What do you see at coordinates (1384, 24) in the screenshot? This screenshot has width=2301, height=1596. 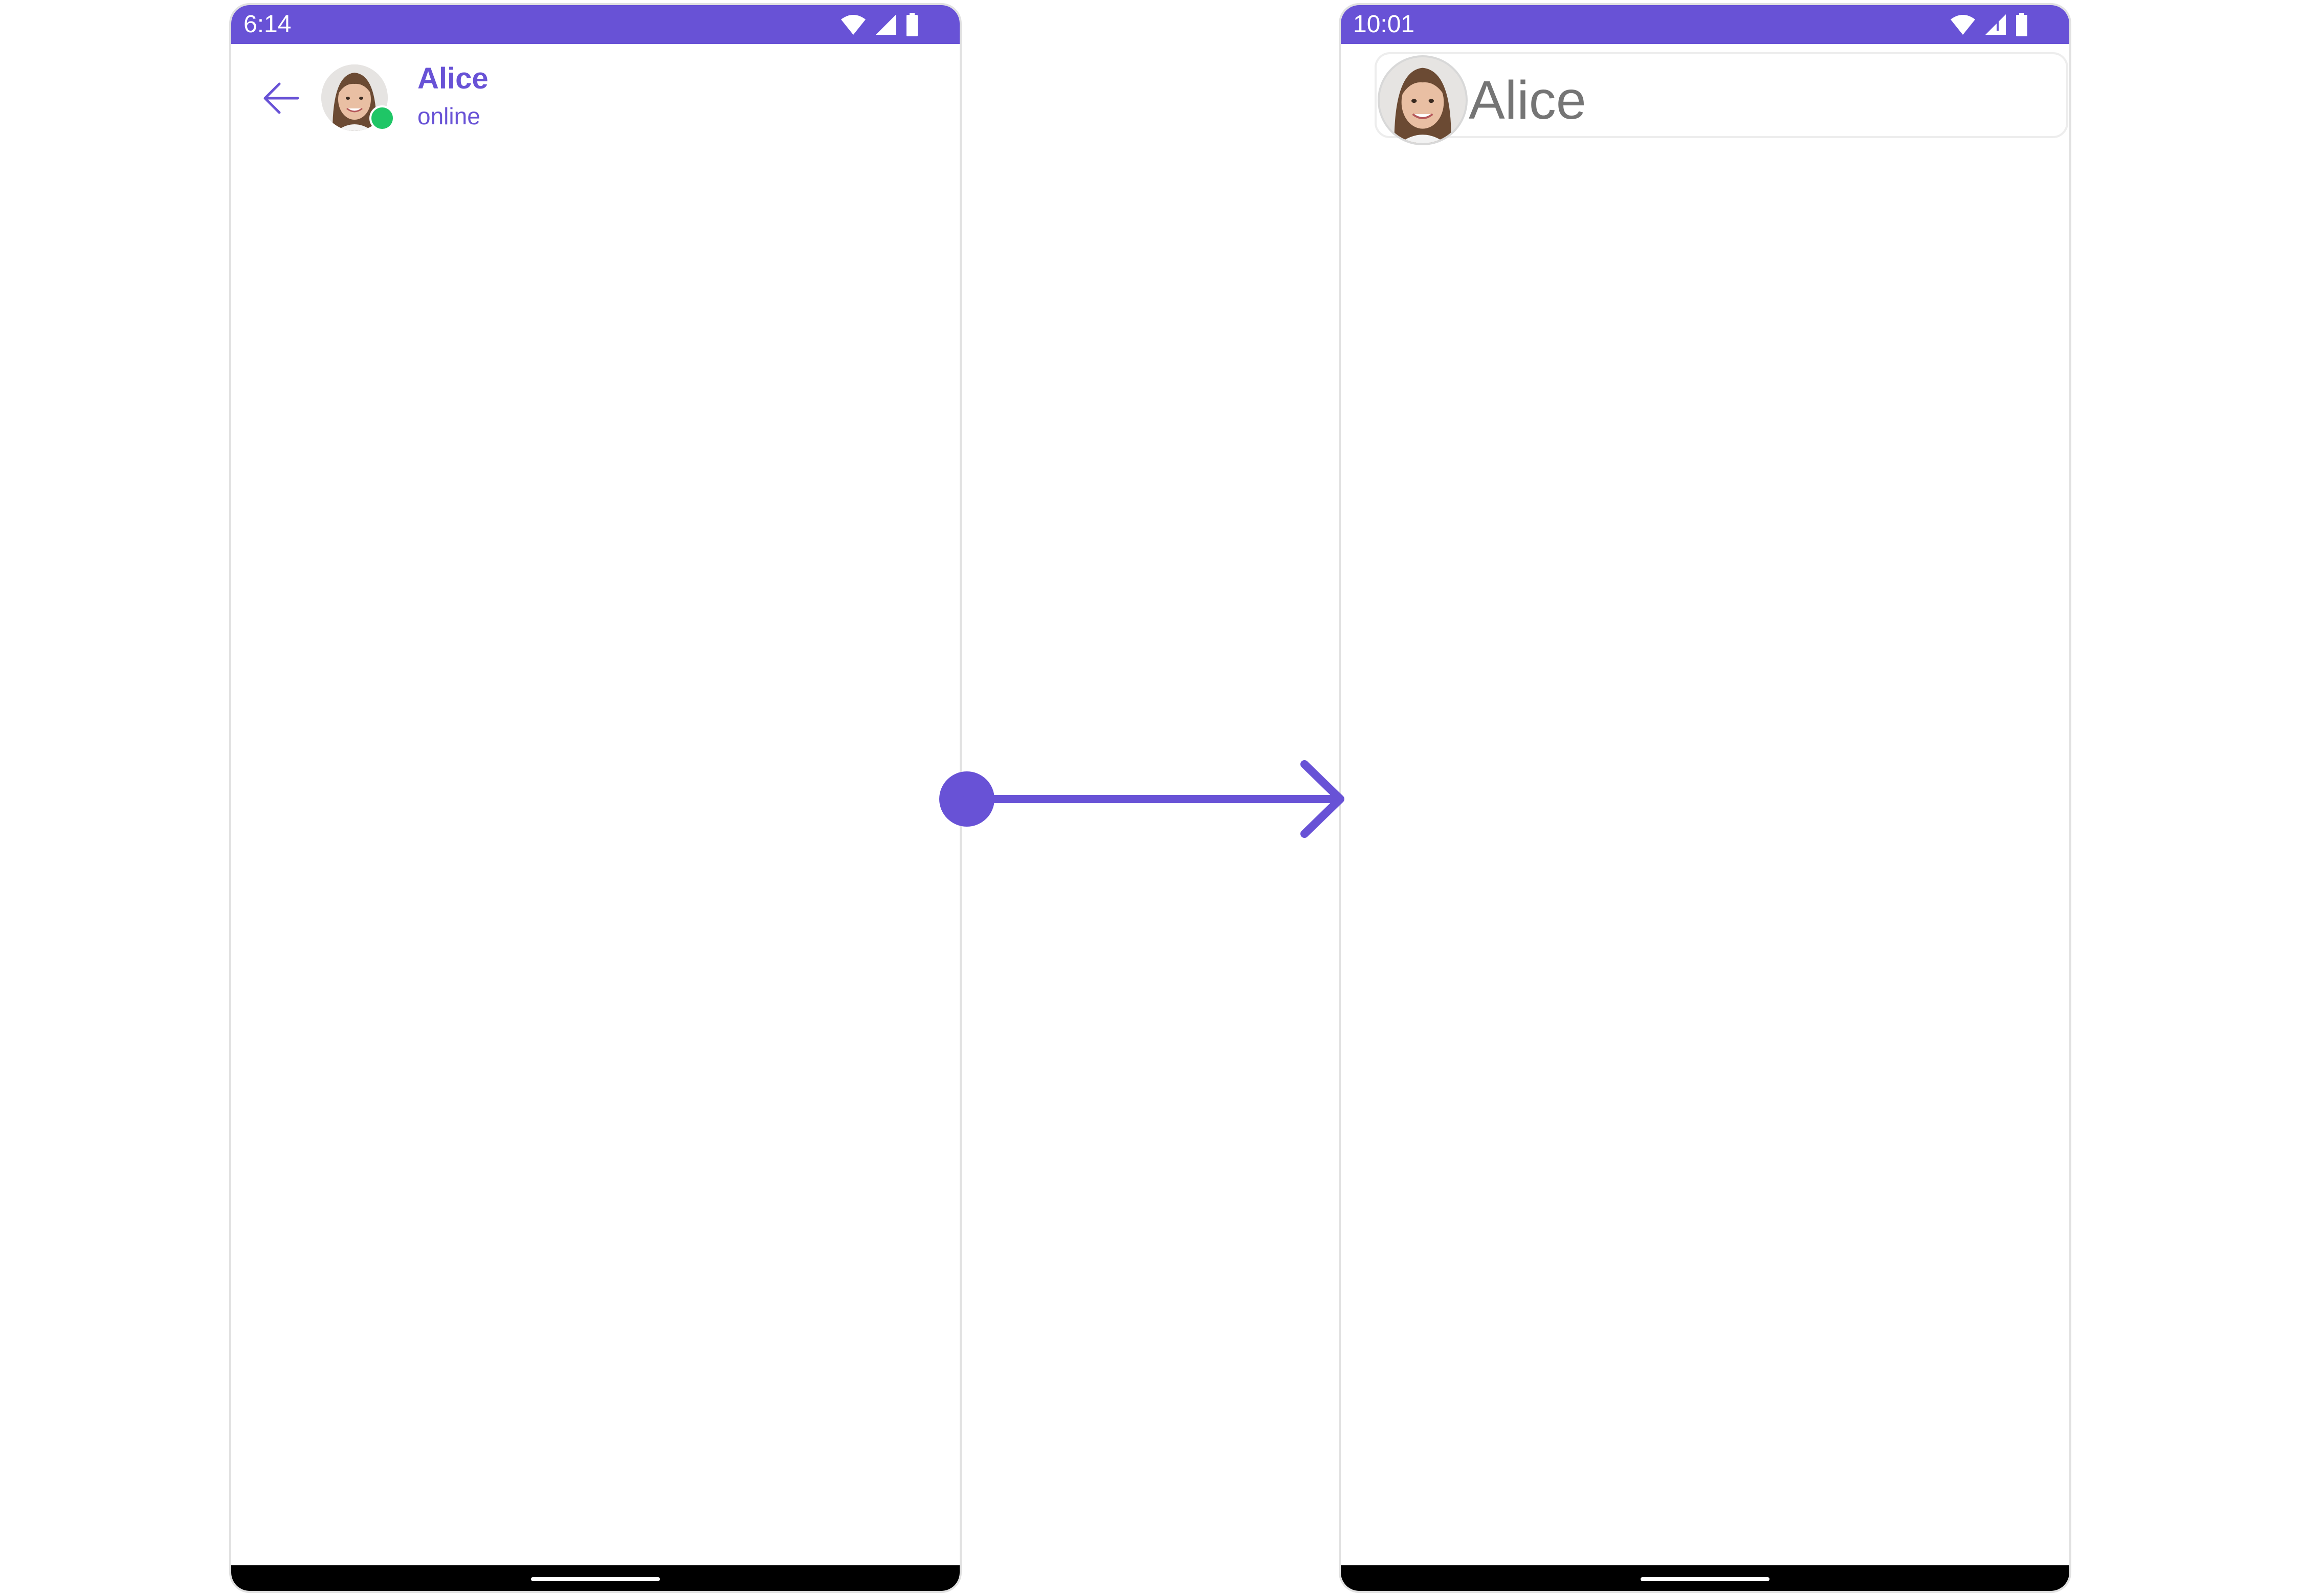 I see `status-time: 10:01` at bounding box center [1384, 24].